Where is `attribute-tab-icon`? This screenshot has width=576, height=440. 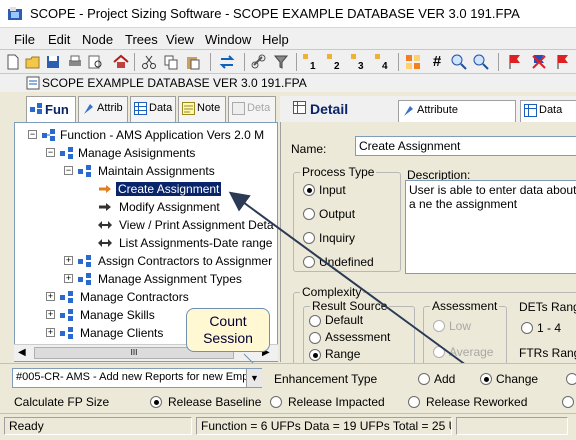 attribute-tab-icon is located at coordinates (408, 111).